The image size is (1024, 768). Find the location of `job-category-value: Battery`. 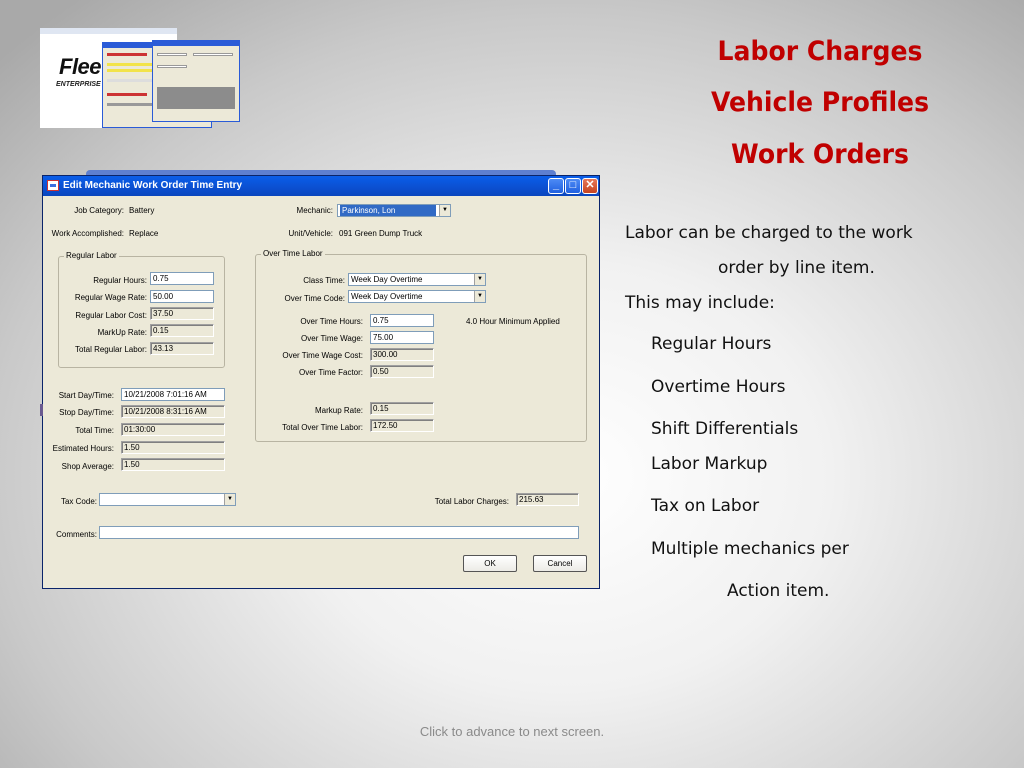

job-category-value: Battery is located at coordinates (142, 210).